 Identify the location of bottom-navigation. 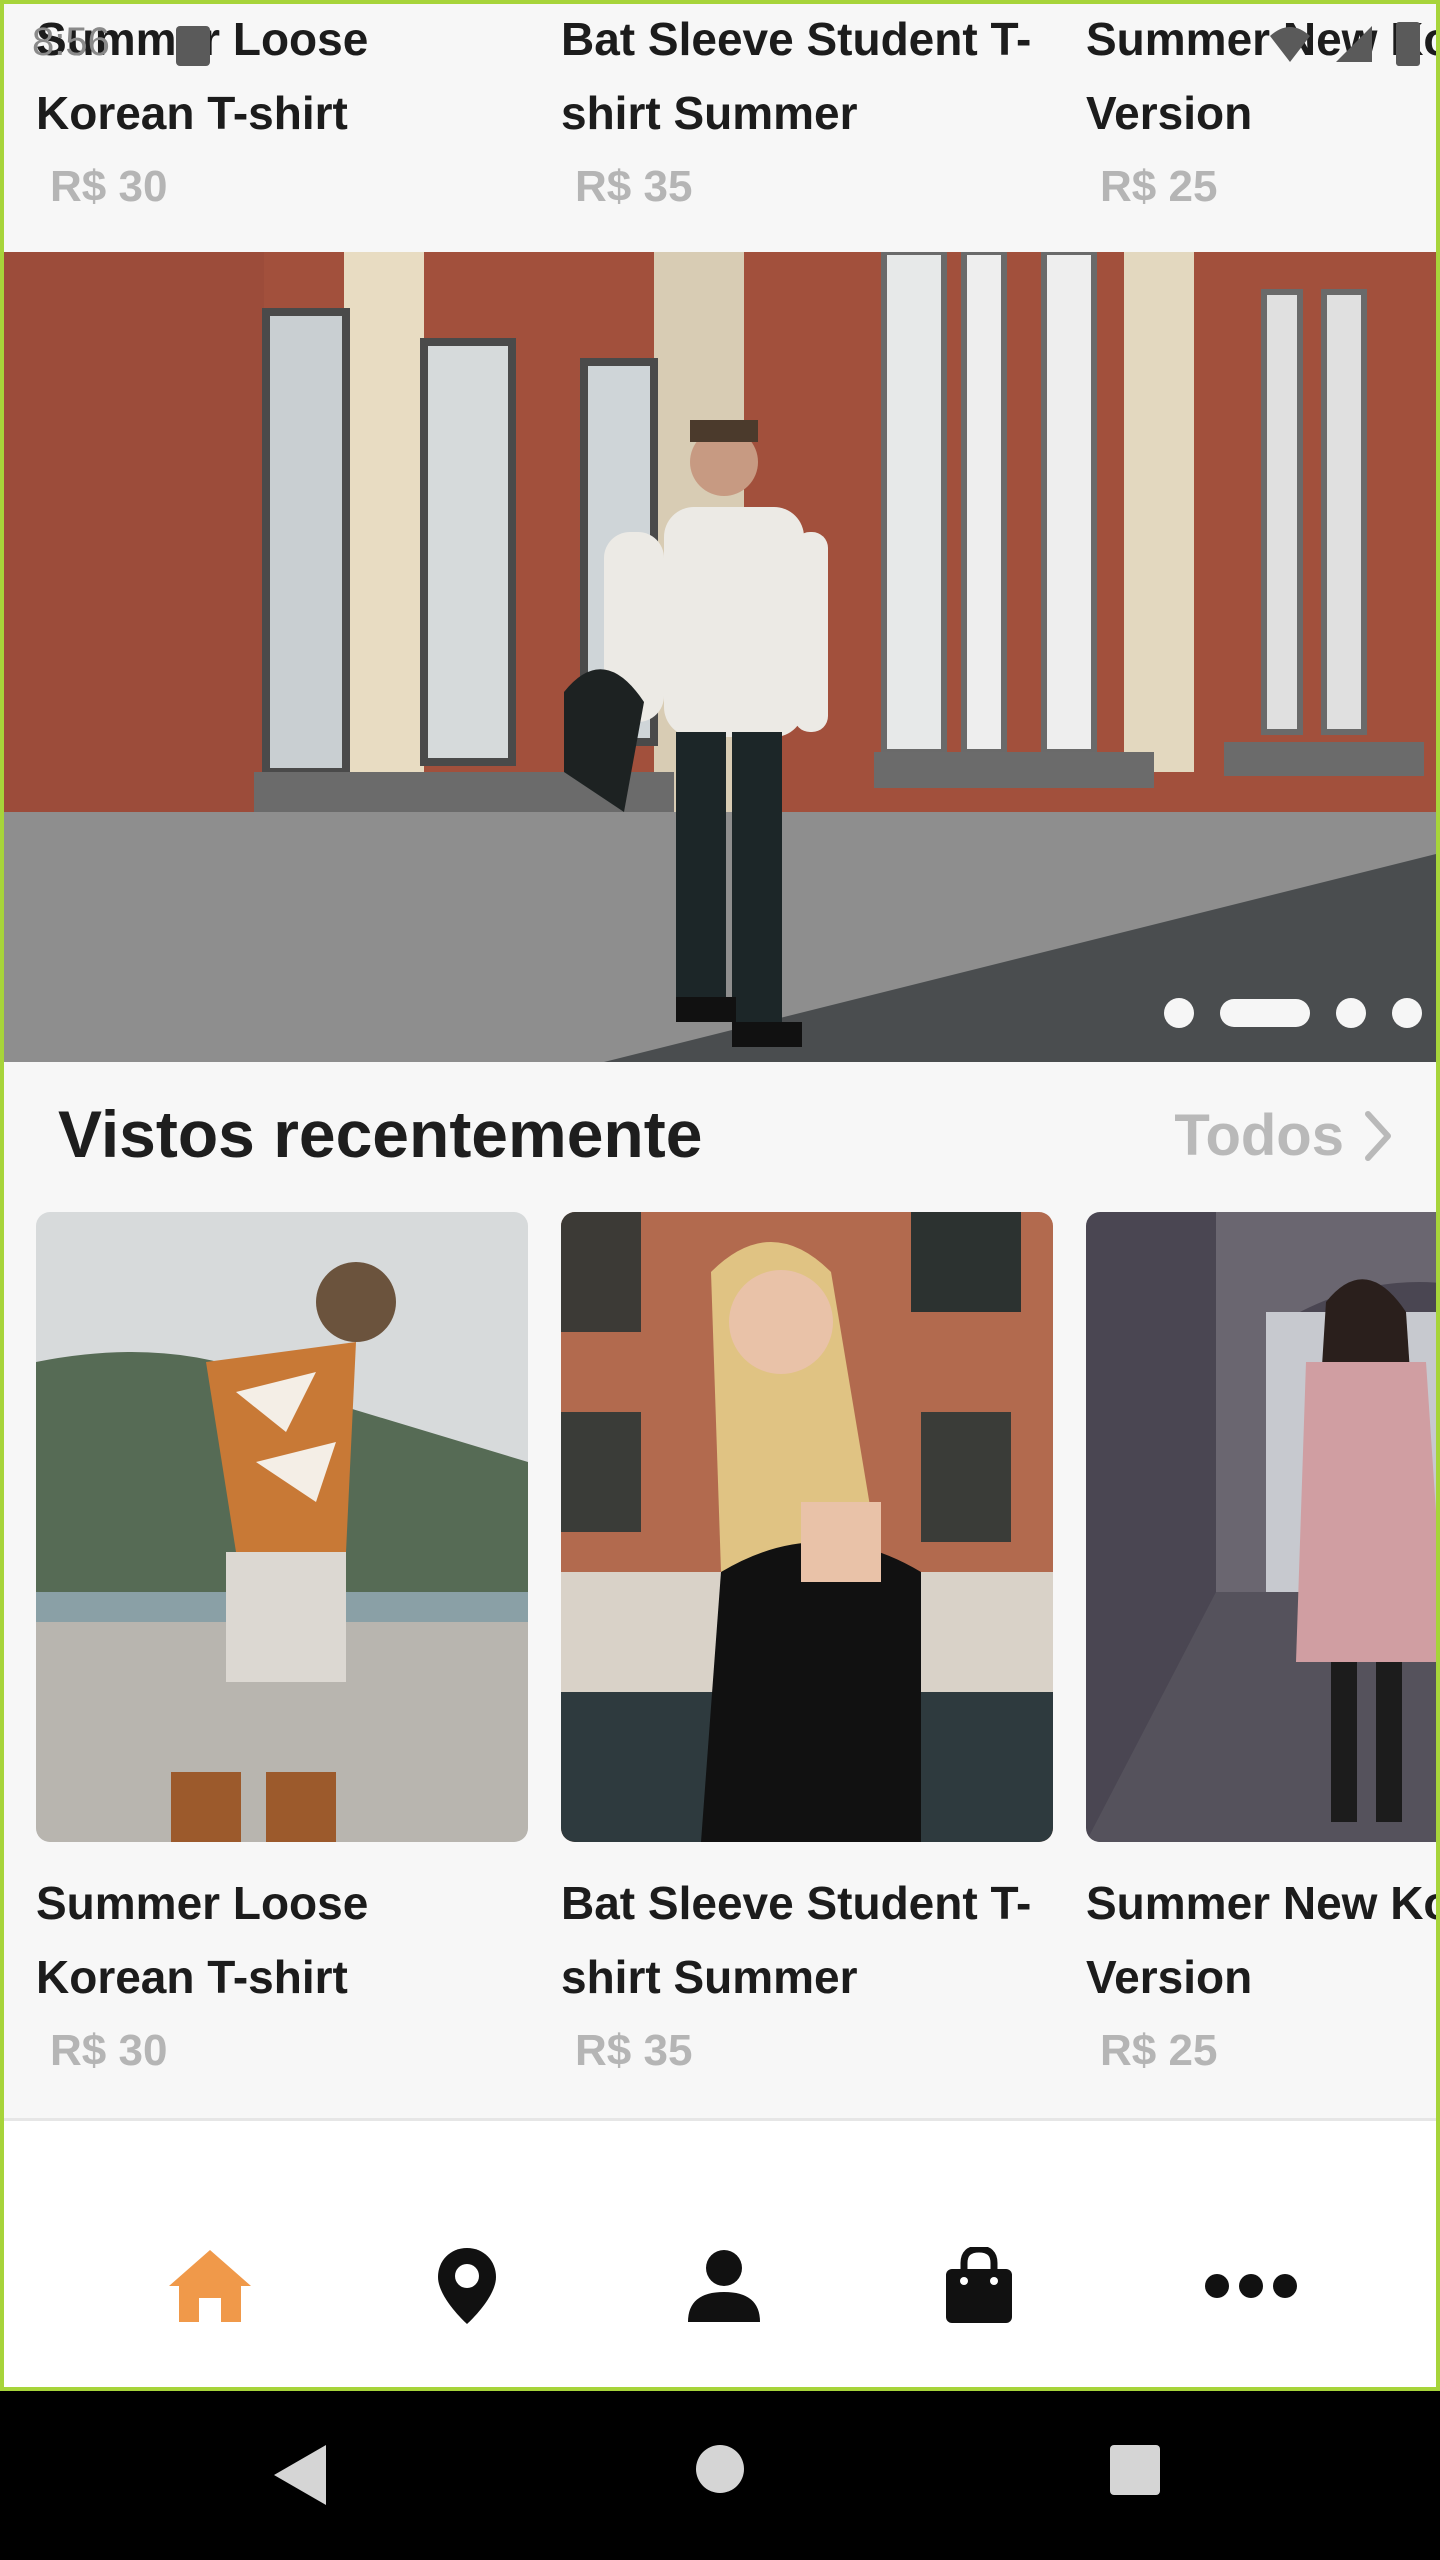
(720, 2252).